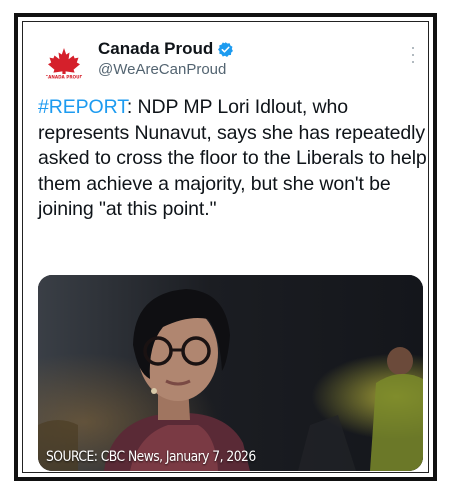 This screenshot has width=458, height=500. Describe the element at coordinates (413, 55) in the screenshot. I see `more-options-icon` at that location.